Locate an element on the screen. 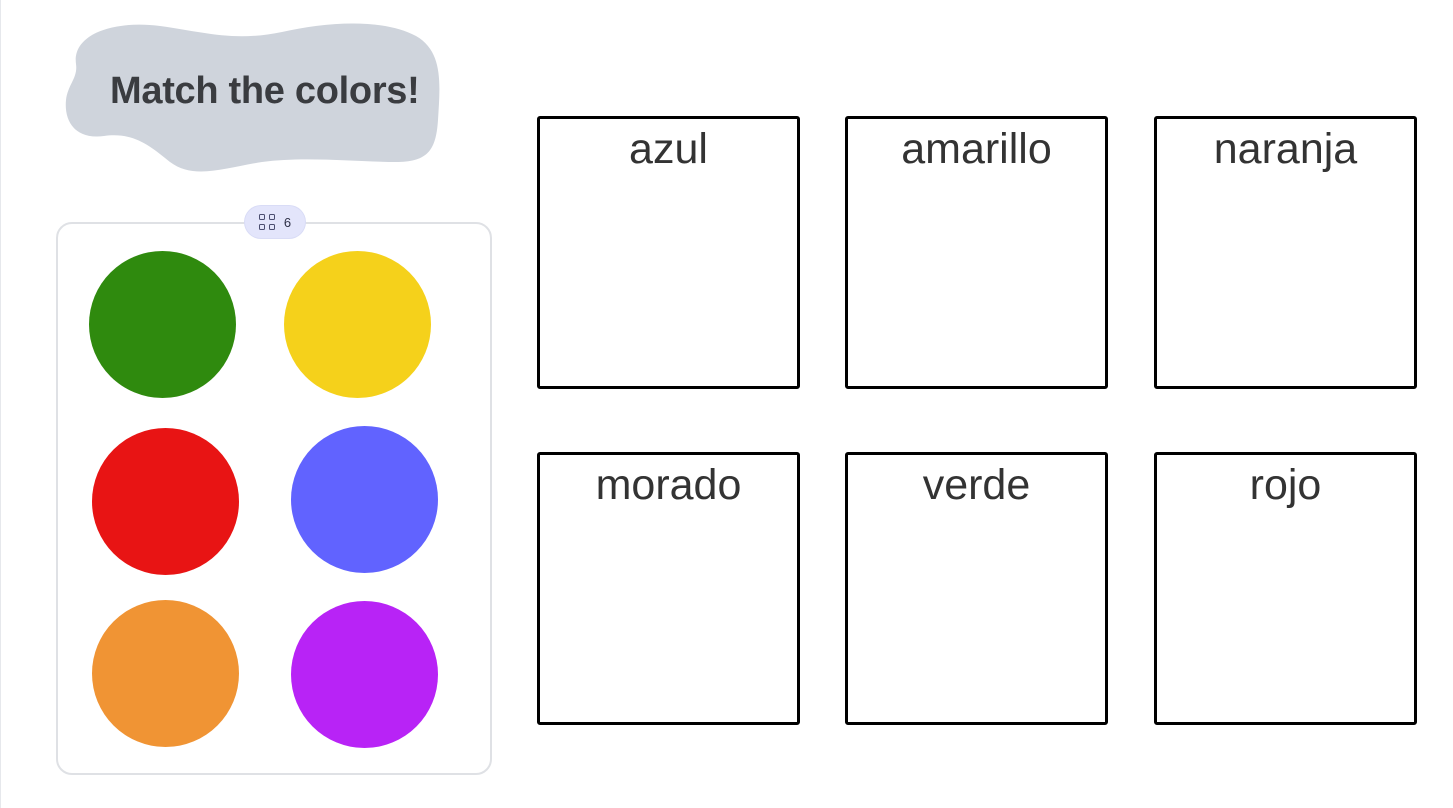 The width and height of the screenshot is (1453, 808). color-dot-red is located at coordinates (165, 501).